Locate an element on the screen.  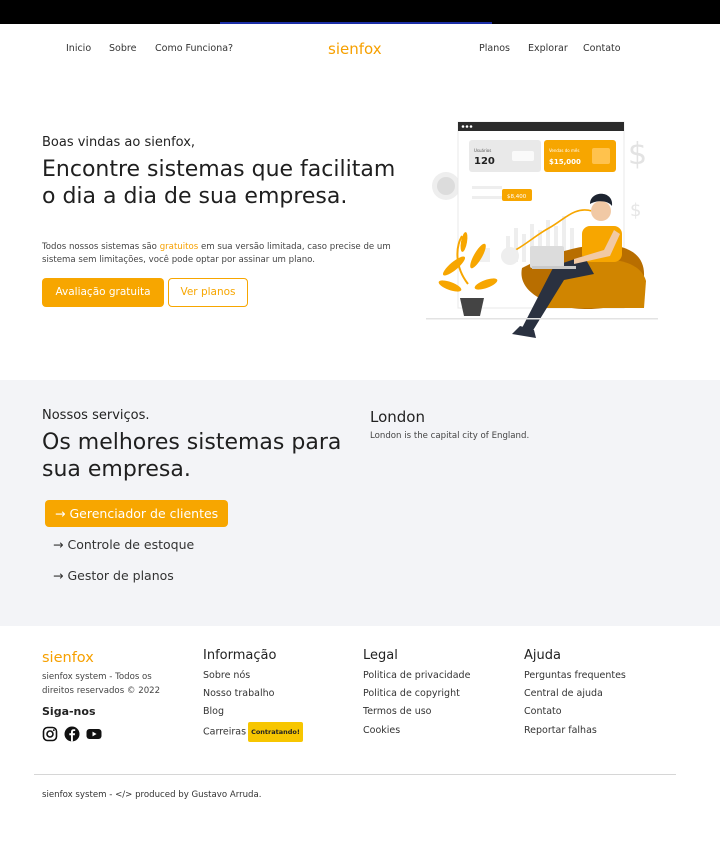
free-trial-button: Avaliação gratuita is located at coordinates (103, 292).